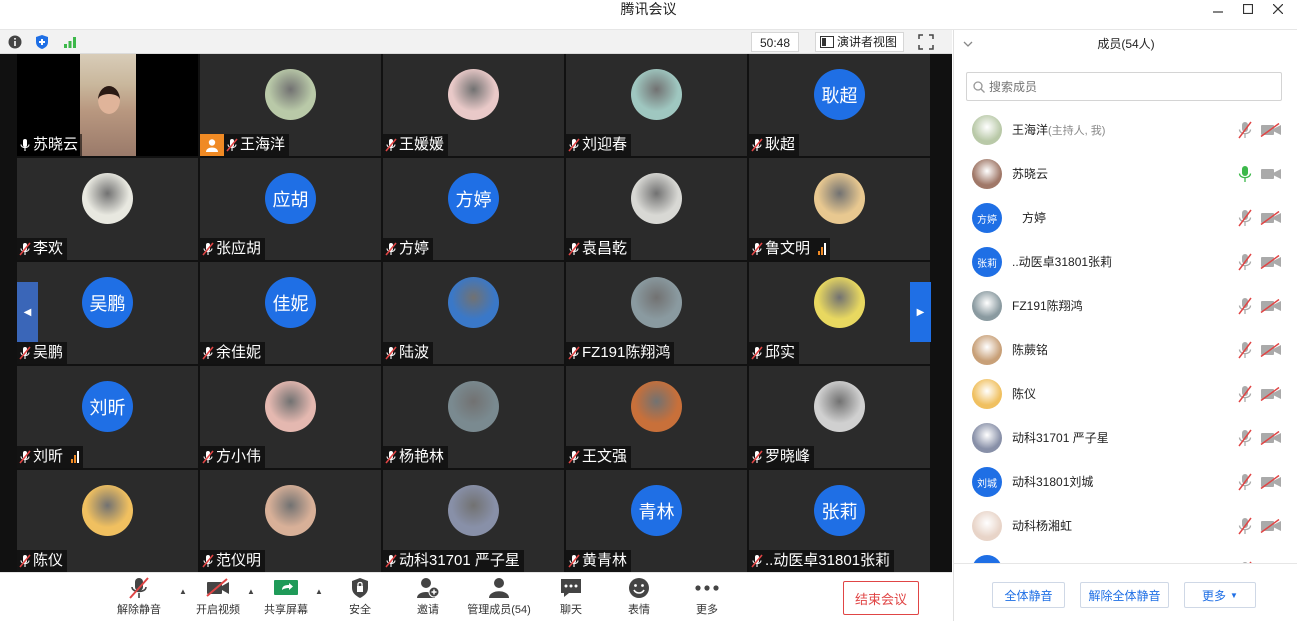 The width and height of the screenshot is (1297, 621). What do you see at coordinates (920, 312) in the screenshot?
I see `next-page-arrow: ▶` at bounding box center [920, 312].